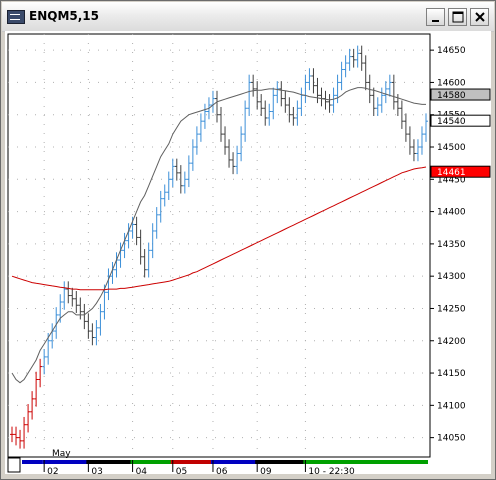  I want to click on y-tick-label: 14500, so click(451, 148).